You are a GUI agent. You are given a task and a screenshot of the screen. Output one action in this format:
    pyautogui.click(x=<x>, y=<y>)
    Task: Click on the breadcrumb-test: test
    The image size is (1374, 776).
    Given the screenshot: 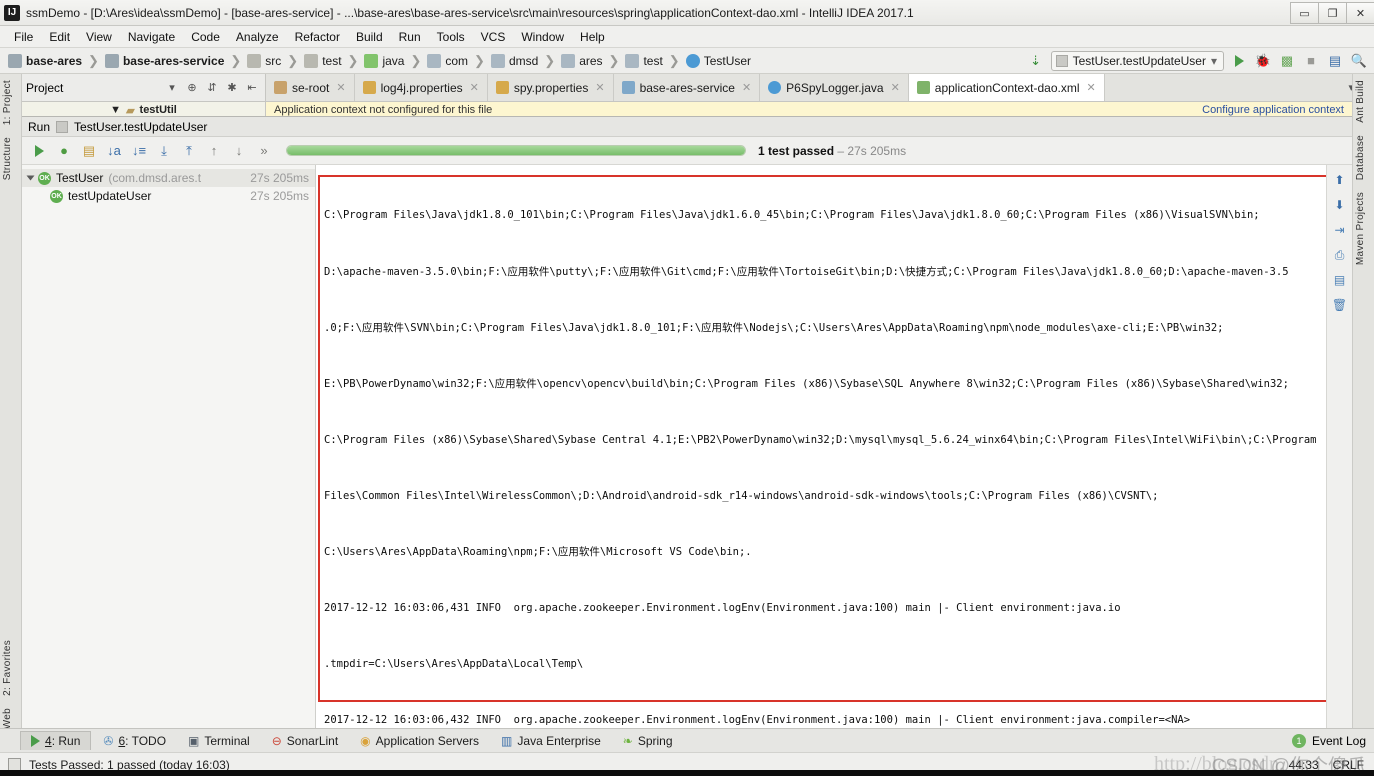 What is the action you would take?
    pyautogui.click(x=322, y=60)
    